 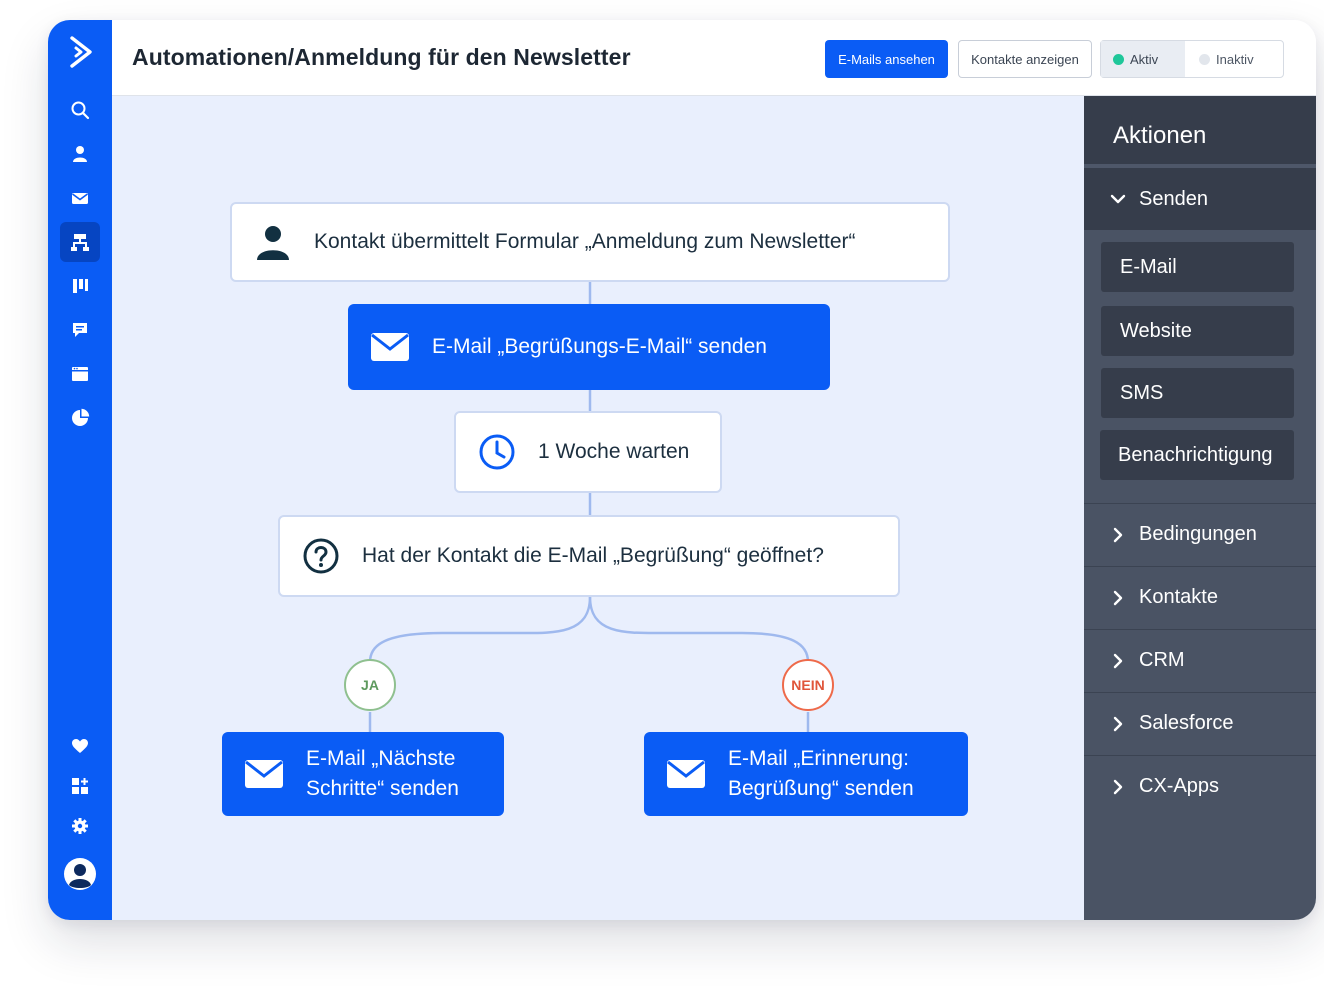 What do you see at coordinates (1197, 331) in the screenshot?
I see `action-website: Website` at bounding box center [1197, 331].